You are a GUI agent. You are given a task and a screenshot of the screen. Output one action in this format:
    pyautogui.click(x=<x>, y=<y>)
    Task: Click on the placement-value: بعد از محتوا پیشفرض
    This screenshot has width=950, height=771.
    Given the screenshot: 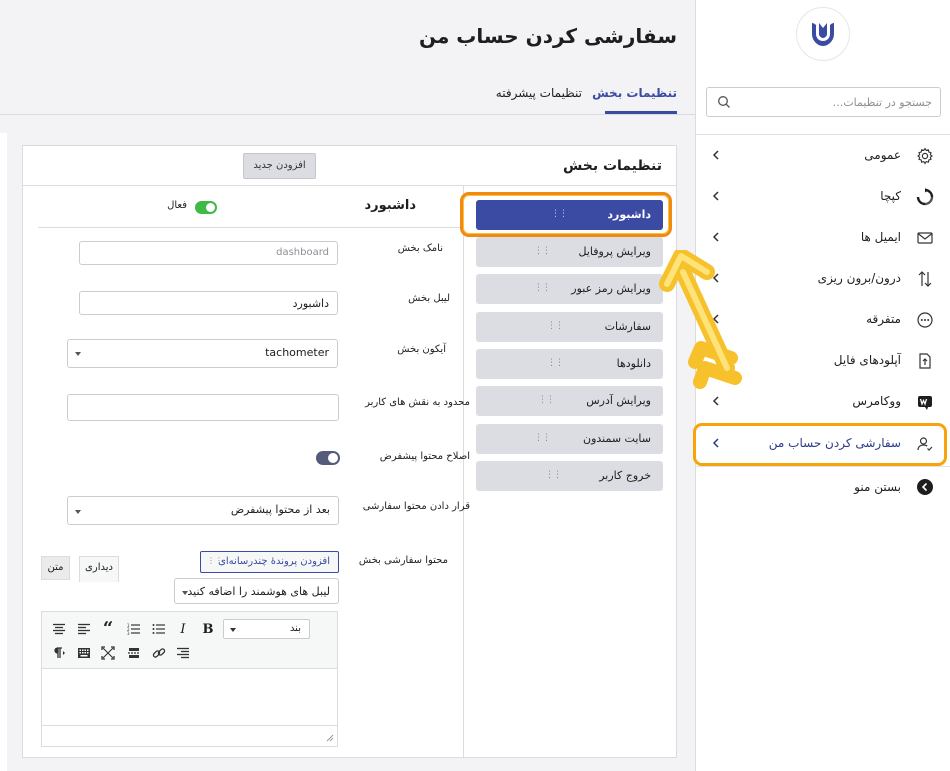 What is the action you would take?
    pyautogui.click(x=280, y=509)
    